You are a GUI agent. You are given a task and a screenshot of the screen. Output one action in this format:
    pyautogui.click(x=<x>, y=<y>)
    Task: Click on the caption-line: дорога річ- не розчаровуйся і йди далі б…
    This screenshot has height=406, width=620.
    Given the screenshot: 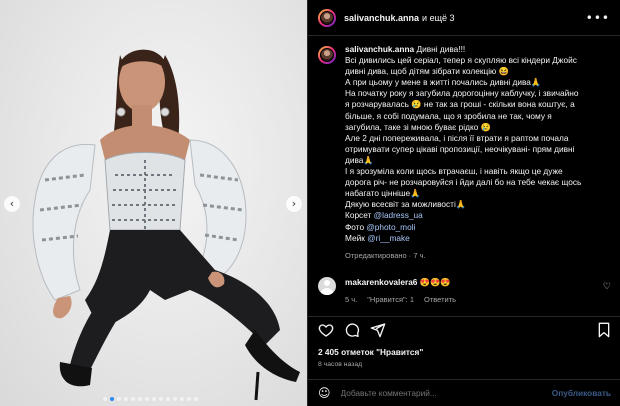 What is the action you would take?
    pyautogui.click(x=463, y=182)
    